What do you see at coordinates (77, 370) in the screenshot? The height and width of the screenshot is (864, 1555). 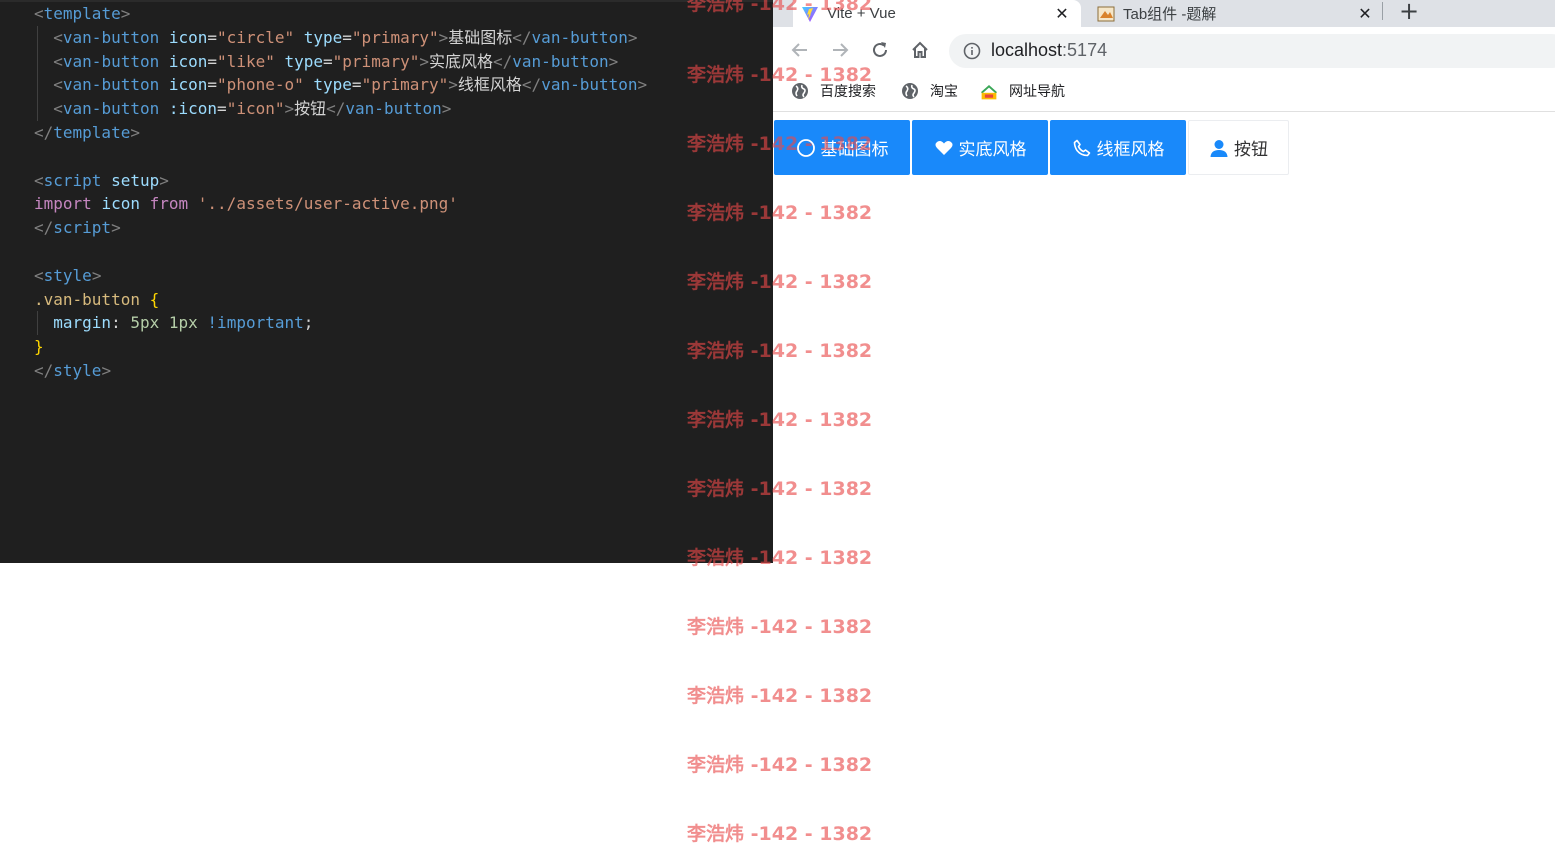 I see `code-token: style` at bounding box center [77, 370].